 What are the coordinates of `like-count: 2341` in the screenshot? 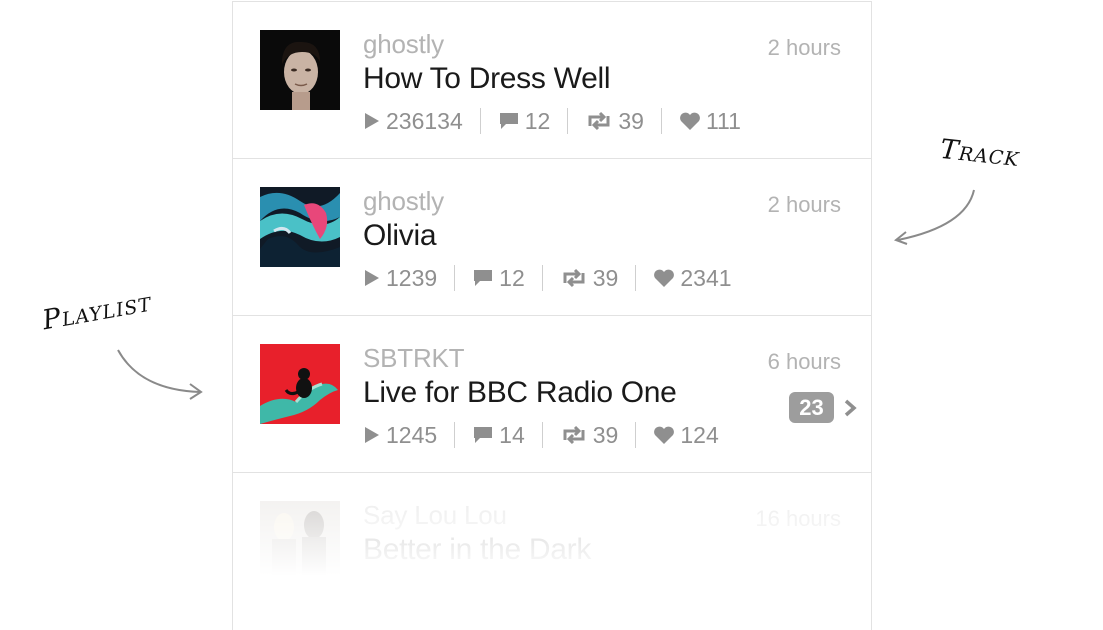 It's located at (691, 278).